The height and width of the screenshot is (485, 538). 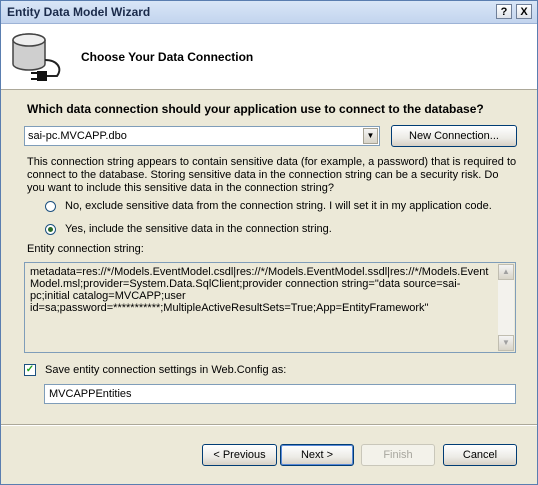 What do you see at coordinates (269, 12) in the screenshot?
I see `title-bar: Entity Data Model Wizard ? X` at bounding box center [269, 12].